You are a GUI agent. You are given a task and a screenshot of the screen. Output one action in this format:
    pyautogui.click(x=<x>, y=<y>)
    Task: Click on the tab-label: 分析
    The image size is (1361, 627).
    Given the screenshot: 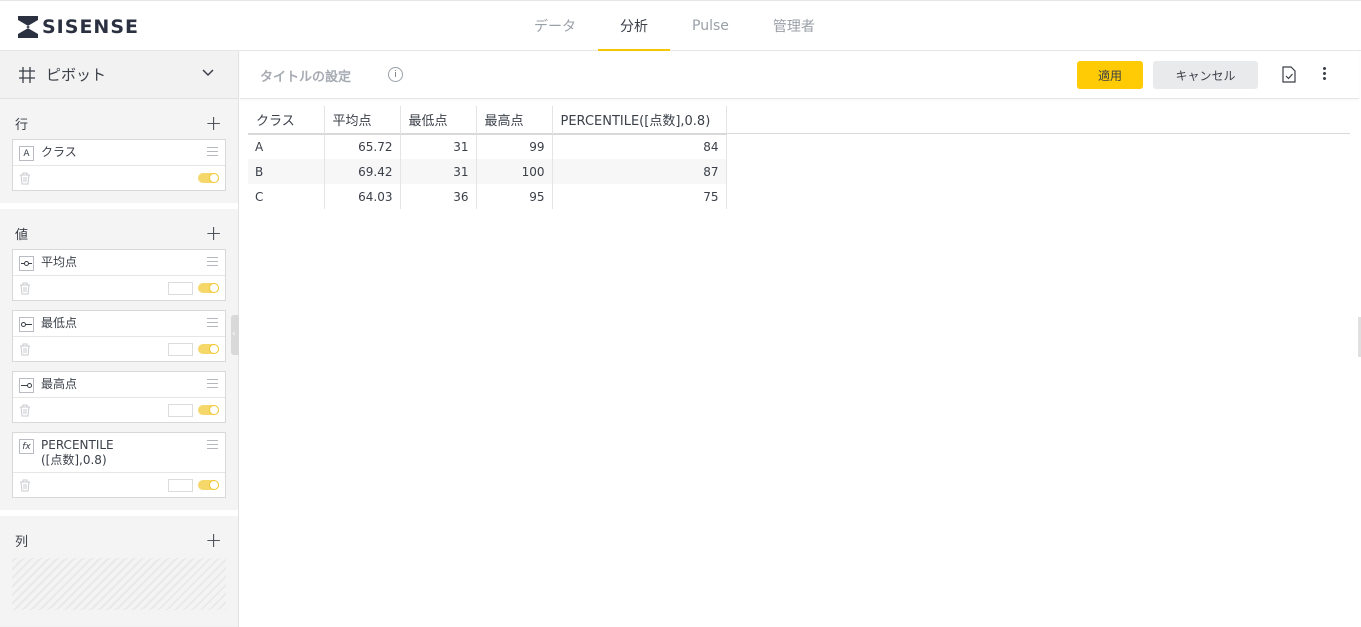 What is the action you would take?
    pyautogui.click(x=634, y=27)
    